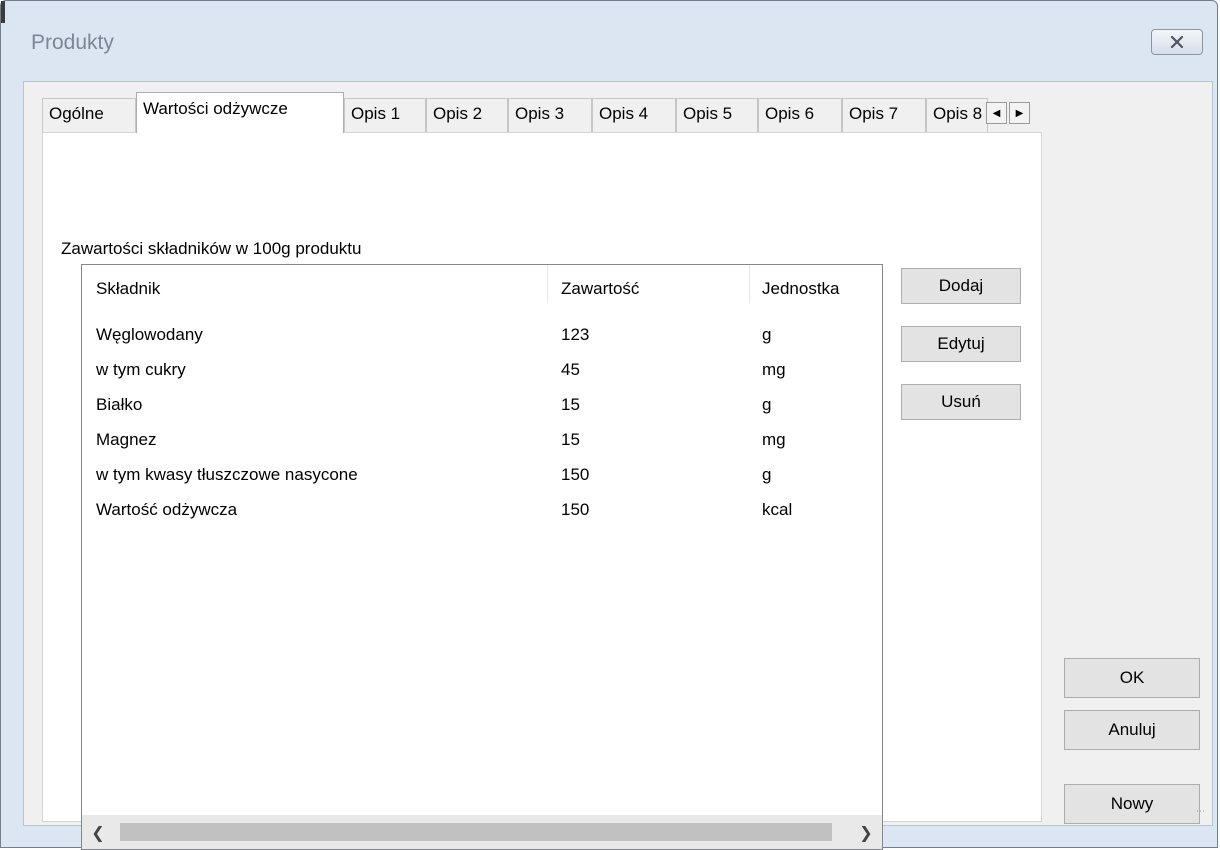 This screenshot has width=1220, height=850. I want to click on cell-zawartosc: 123, so click(575, 334).